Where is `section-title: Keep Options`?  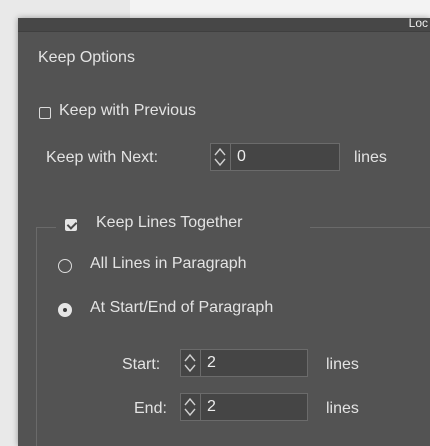
section-title: Keep Options is located at coordinates (86, 57).